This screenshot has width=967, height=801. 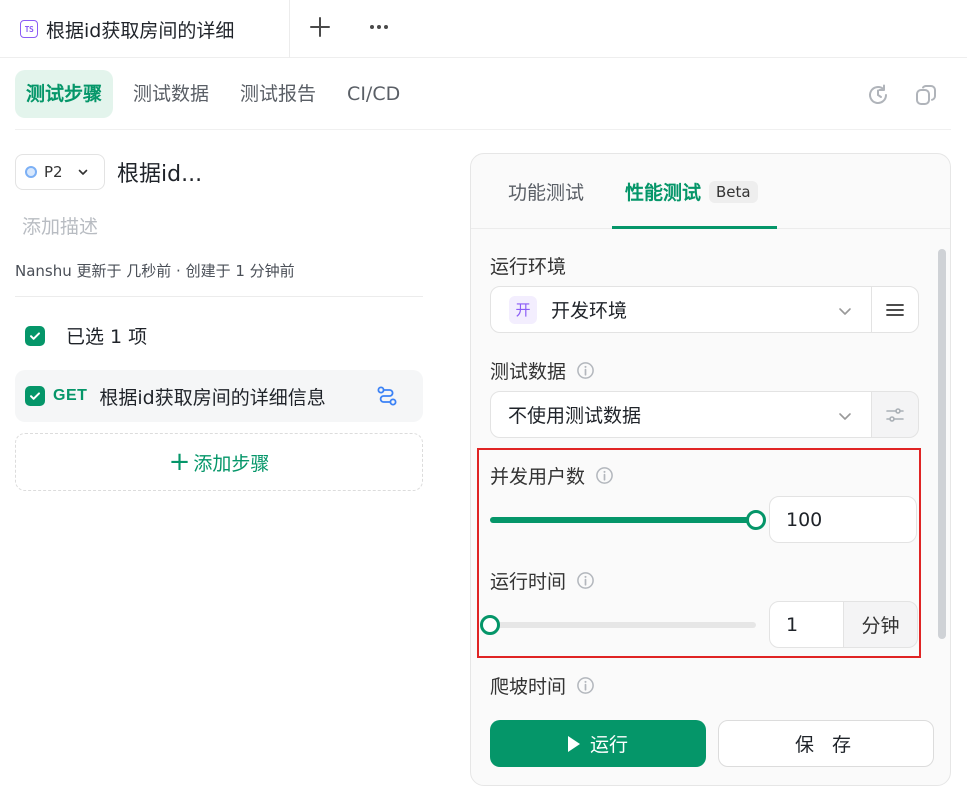 I want to click on env-label: 运行环境, so click(x=528, y=265).